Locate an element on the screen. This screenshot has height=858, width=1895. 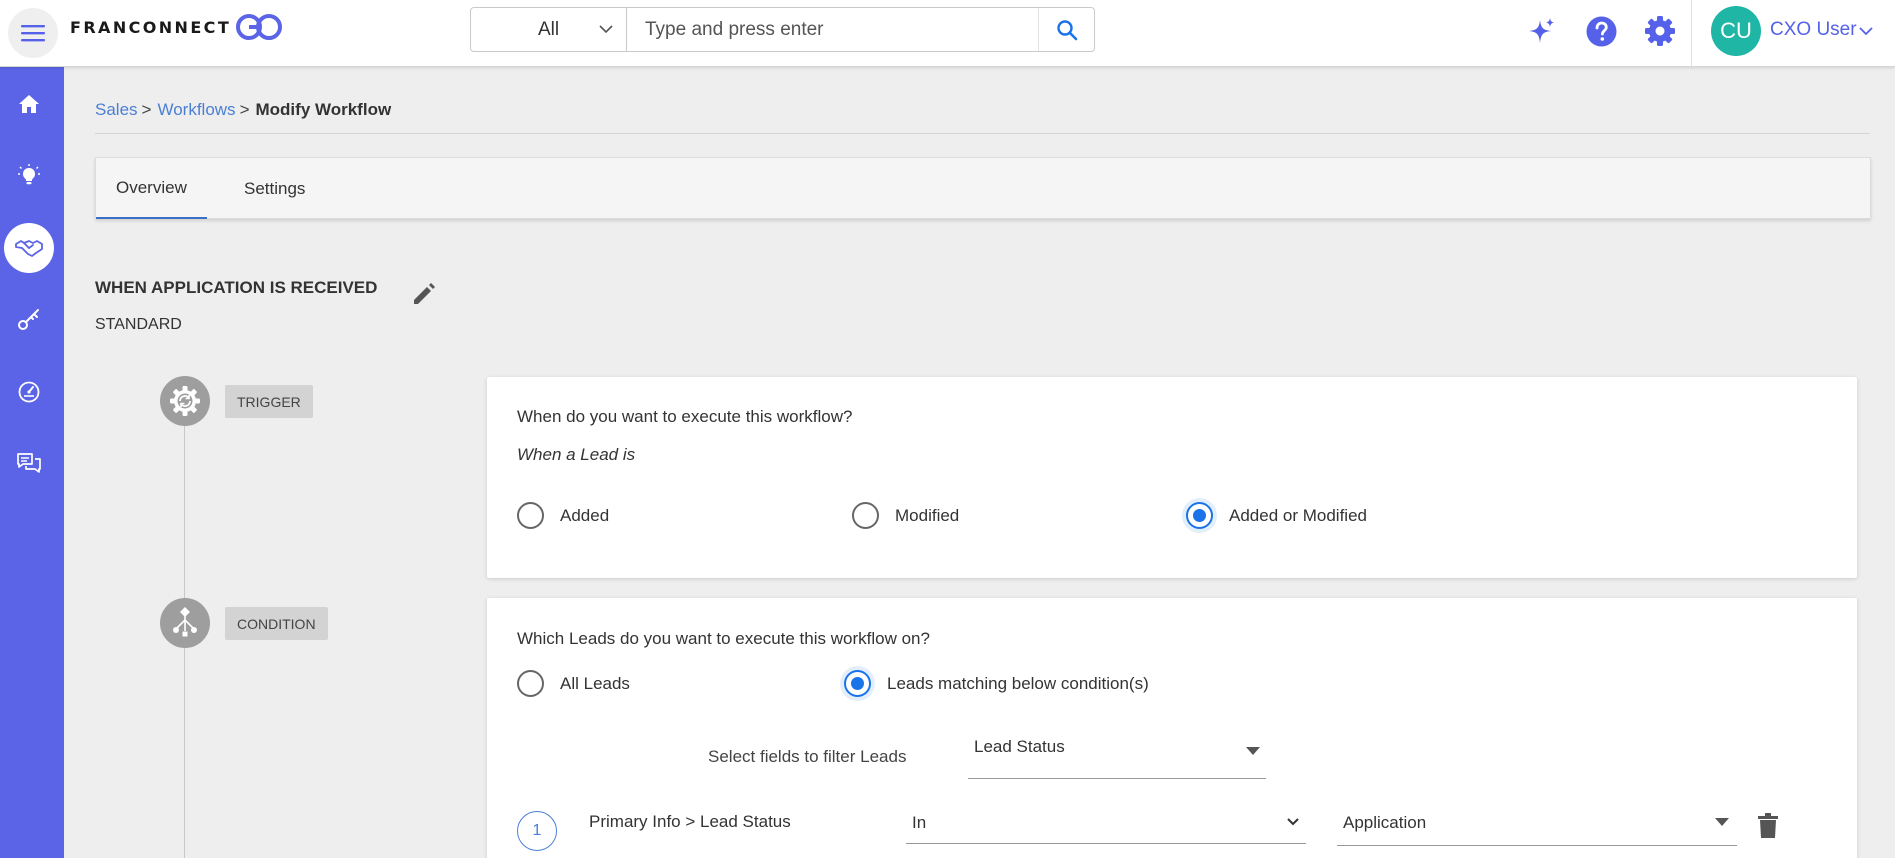
sidebar is located at coordinates (32, 462).